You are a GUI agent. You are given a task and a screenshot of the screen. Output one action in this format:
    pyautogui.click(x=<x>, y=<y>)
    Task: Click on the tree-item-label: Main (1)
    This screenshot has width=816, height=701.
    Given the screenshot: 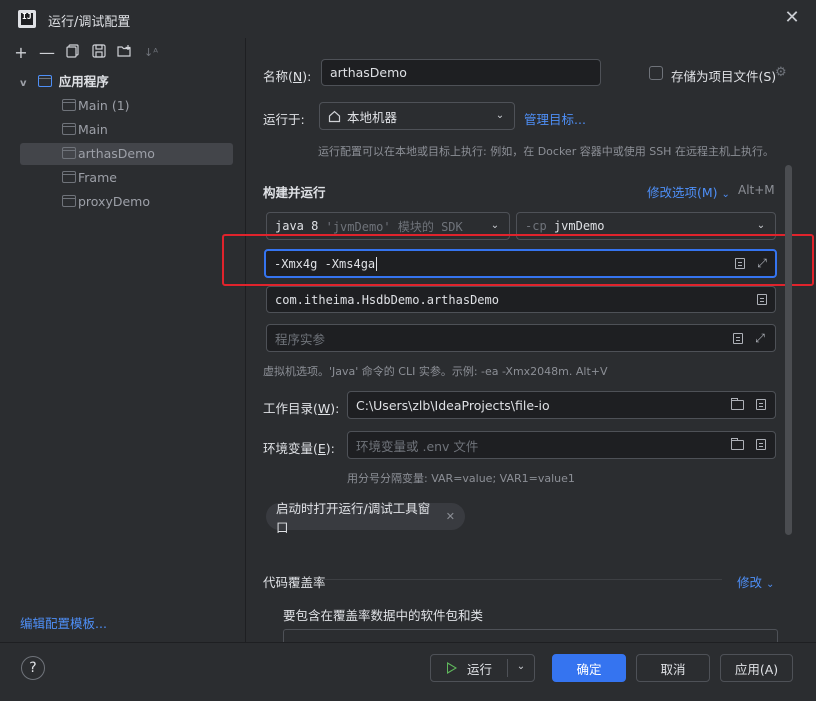 What is the action you would take?
    pyautogui.click(x=104, y=105)
    